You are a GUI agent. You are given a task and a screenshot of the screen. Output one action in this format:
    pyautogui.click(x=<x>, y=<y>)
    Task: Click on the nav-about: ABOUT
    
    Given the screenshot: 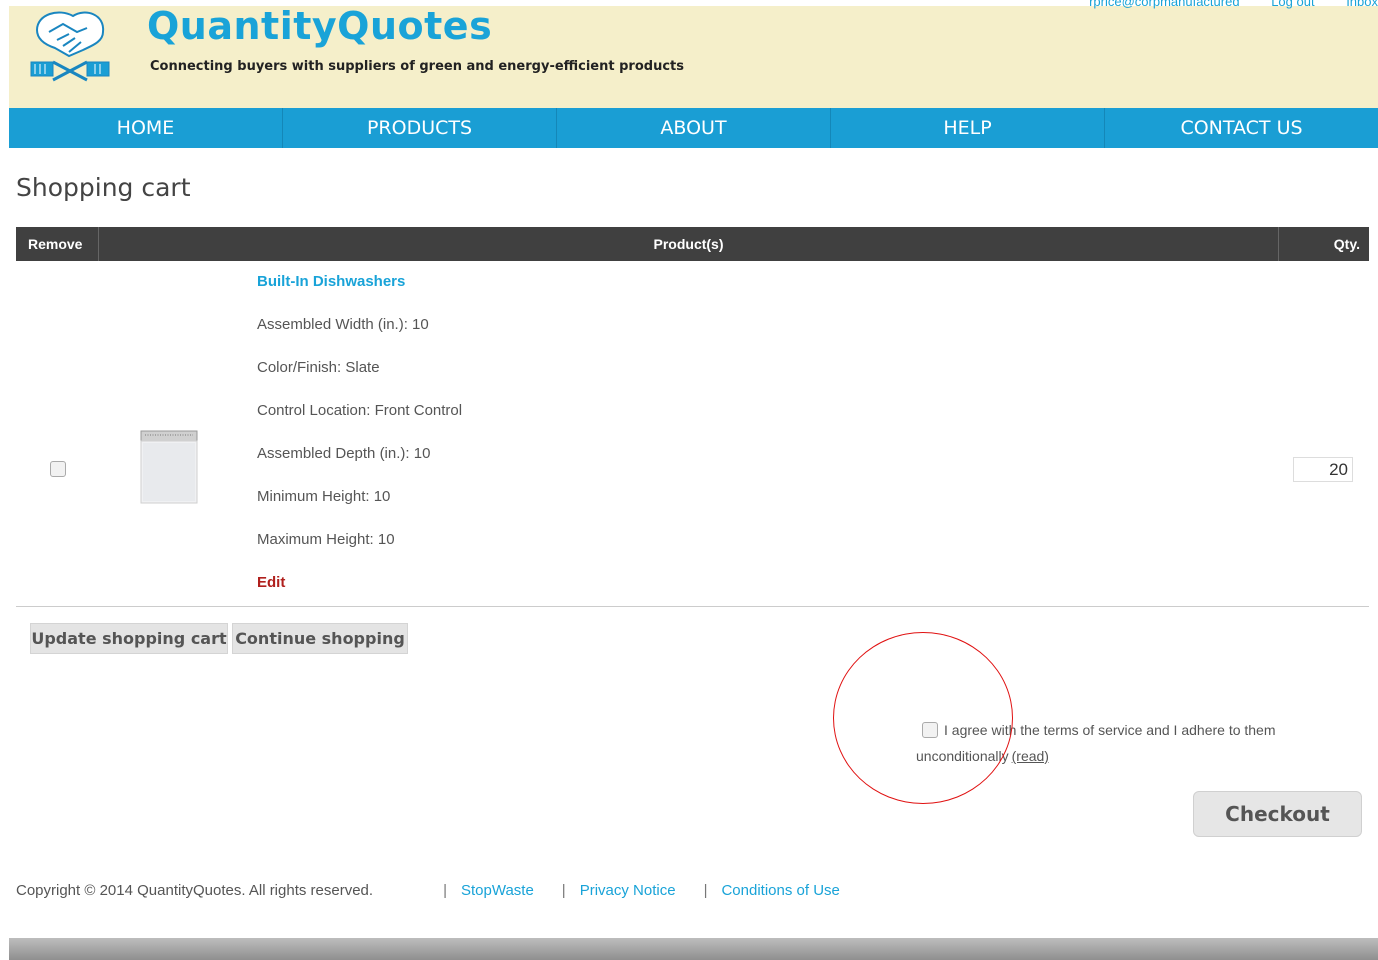 What is the action you would take?
    pyautogui.click(x=694, y=128)
    